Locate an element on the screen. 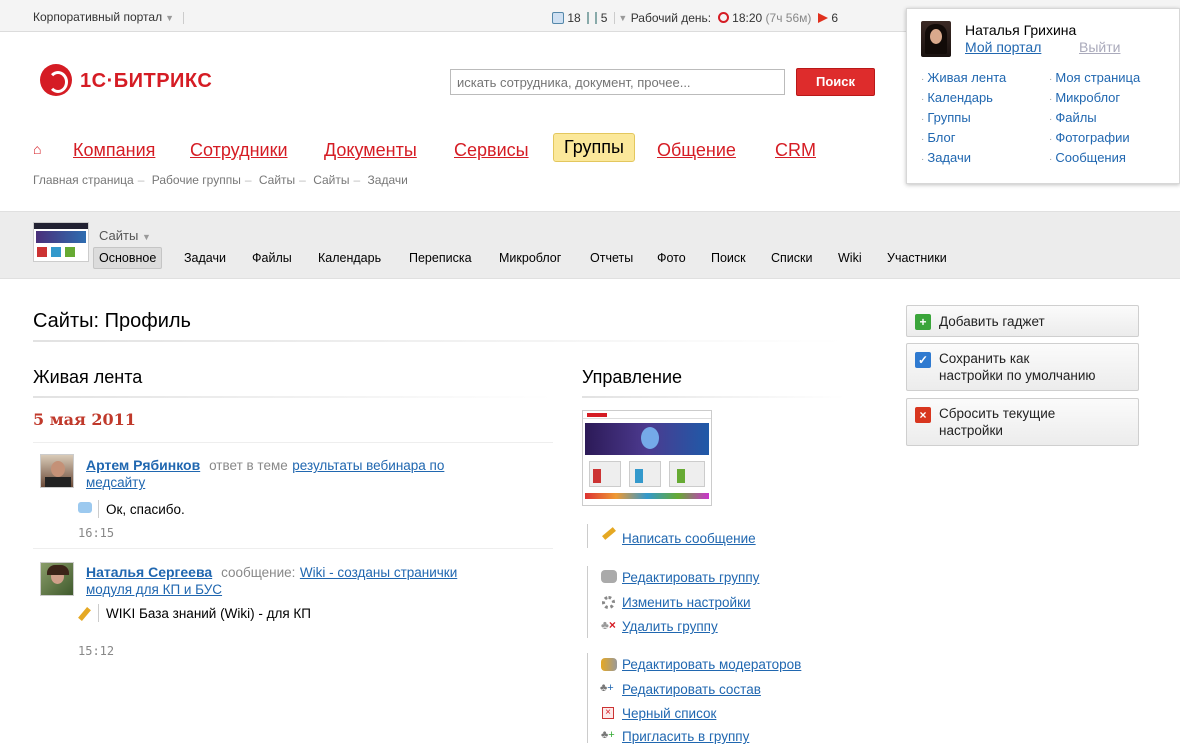 This screenshot has height=744, width=1180. manage-title: Управление is located at coordinates (632, 377).